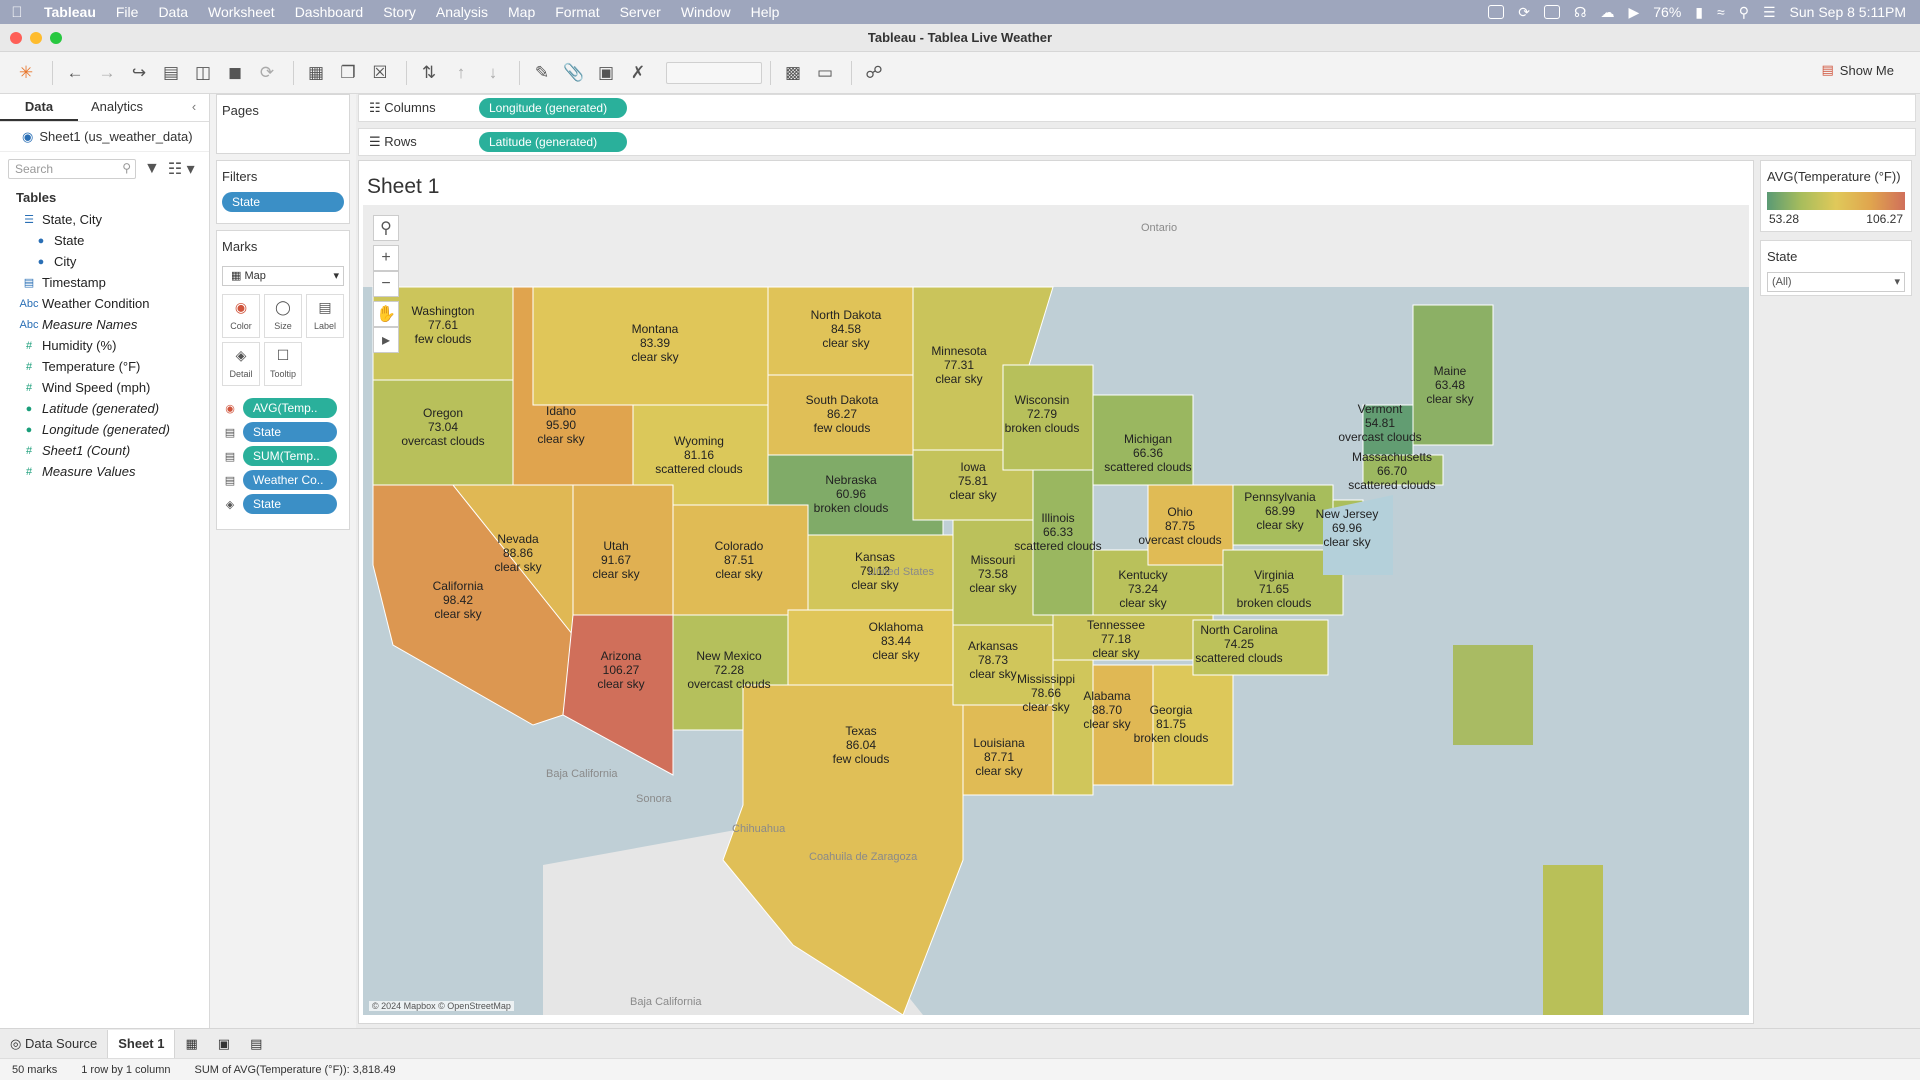  Describe the element at coordinates (1721, 12) in the screenshot. I see `wifi-icon: ≈` at that location.